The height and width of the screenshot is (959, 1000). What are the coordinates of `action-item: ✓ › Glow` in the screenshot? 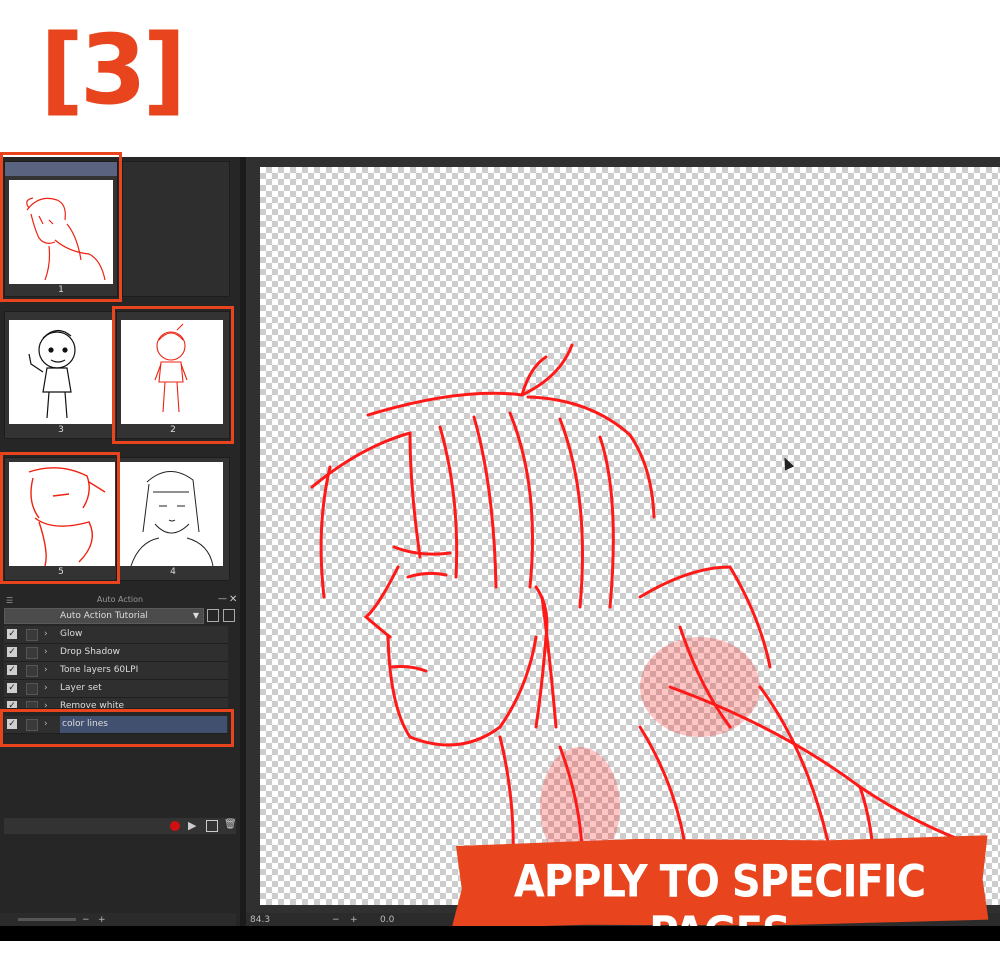 It's located at (116, 635).